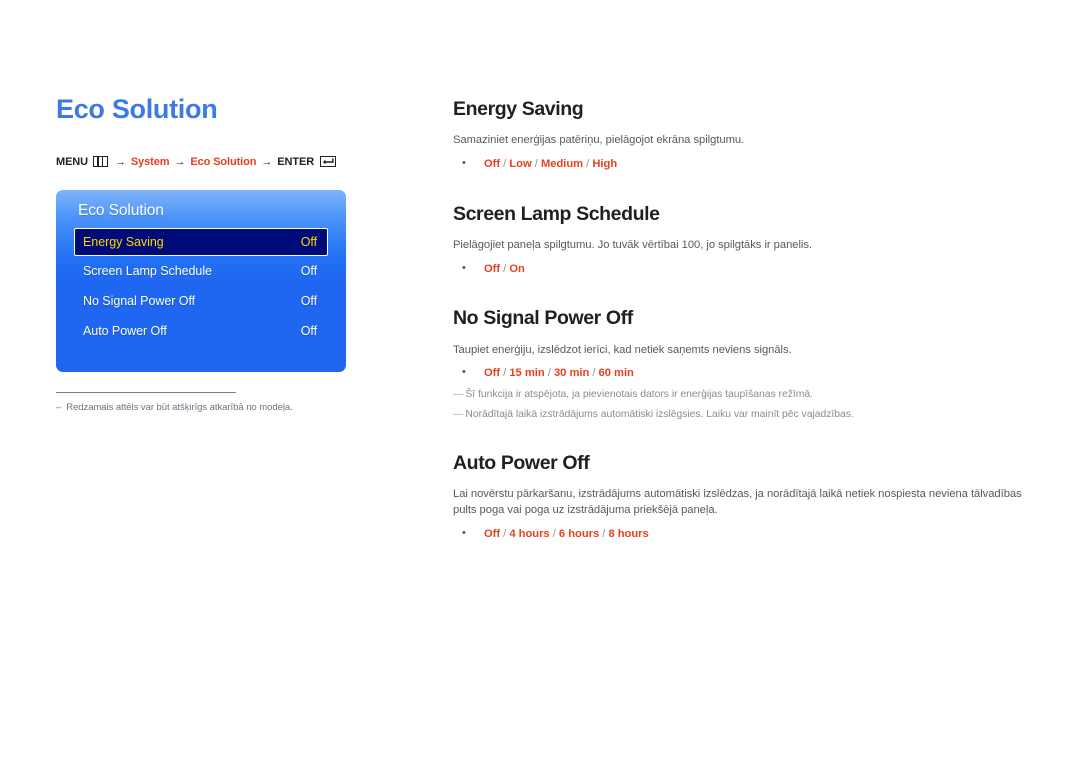  I want to click on section-title: No Signal Power Off, so click(543, 318).